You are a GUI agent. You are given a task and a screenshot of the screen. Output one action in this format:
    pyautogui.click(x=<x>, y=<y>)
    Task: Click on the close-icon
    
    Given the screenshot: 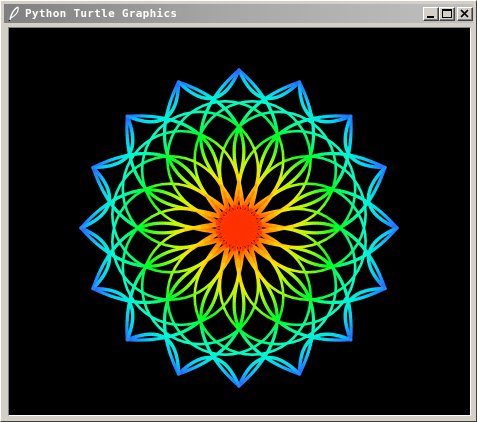 What is the action you would take?
    pyautogui.click(x=464, y=13)
    